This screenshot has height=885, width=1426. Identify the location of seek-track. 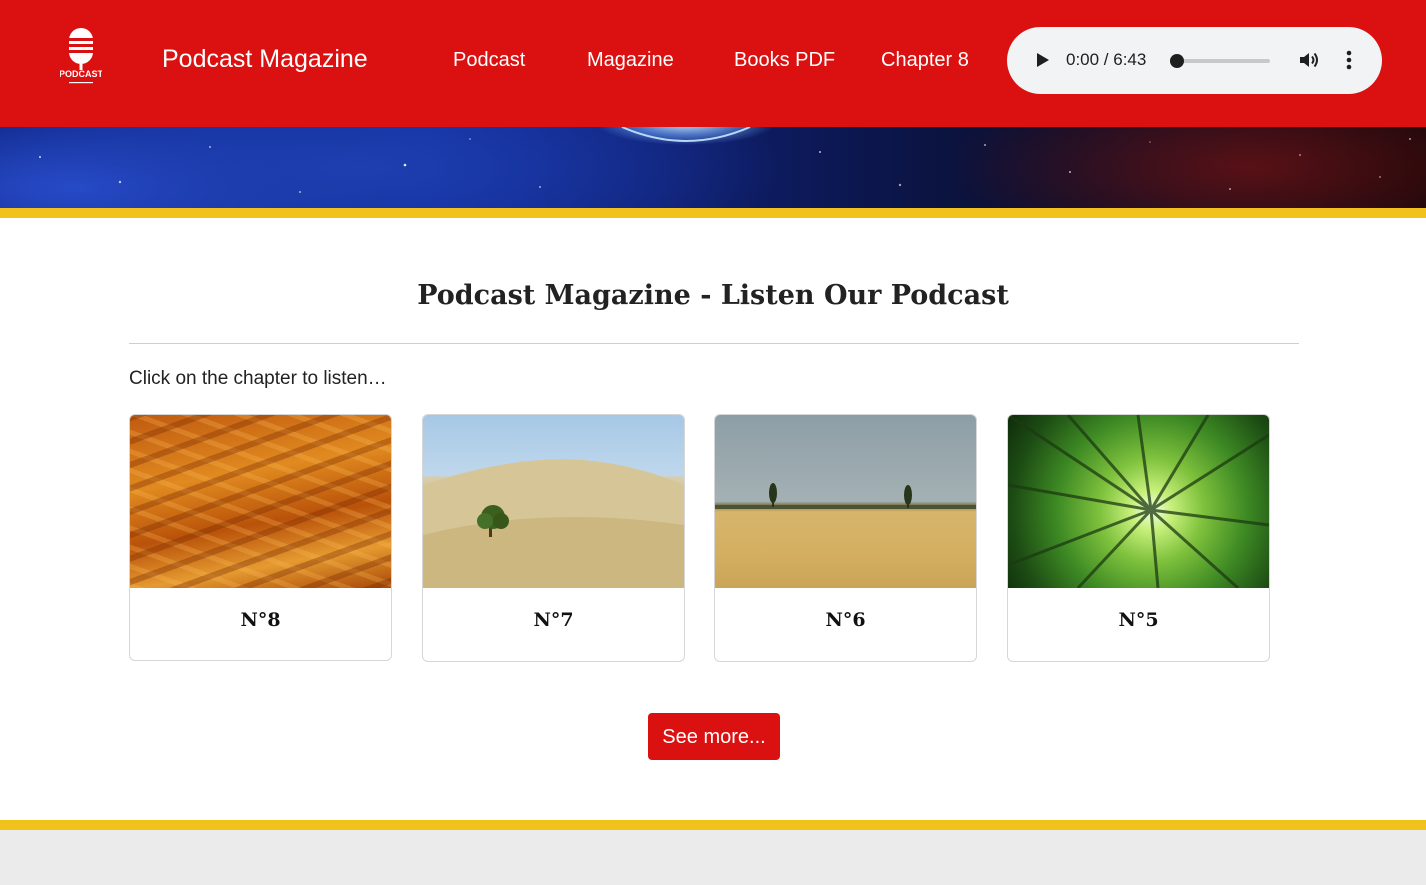
(1220, 61).